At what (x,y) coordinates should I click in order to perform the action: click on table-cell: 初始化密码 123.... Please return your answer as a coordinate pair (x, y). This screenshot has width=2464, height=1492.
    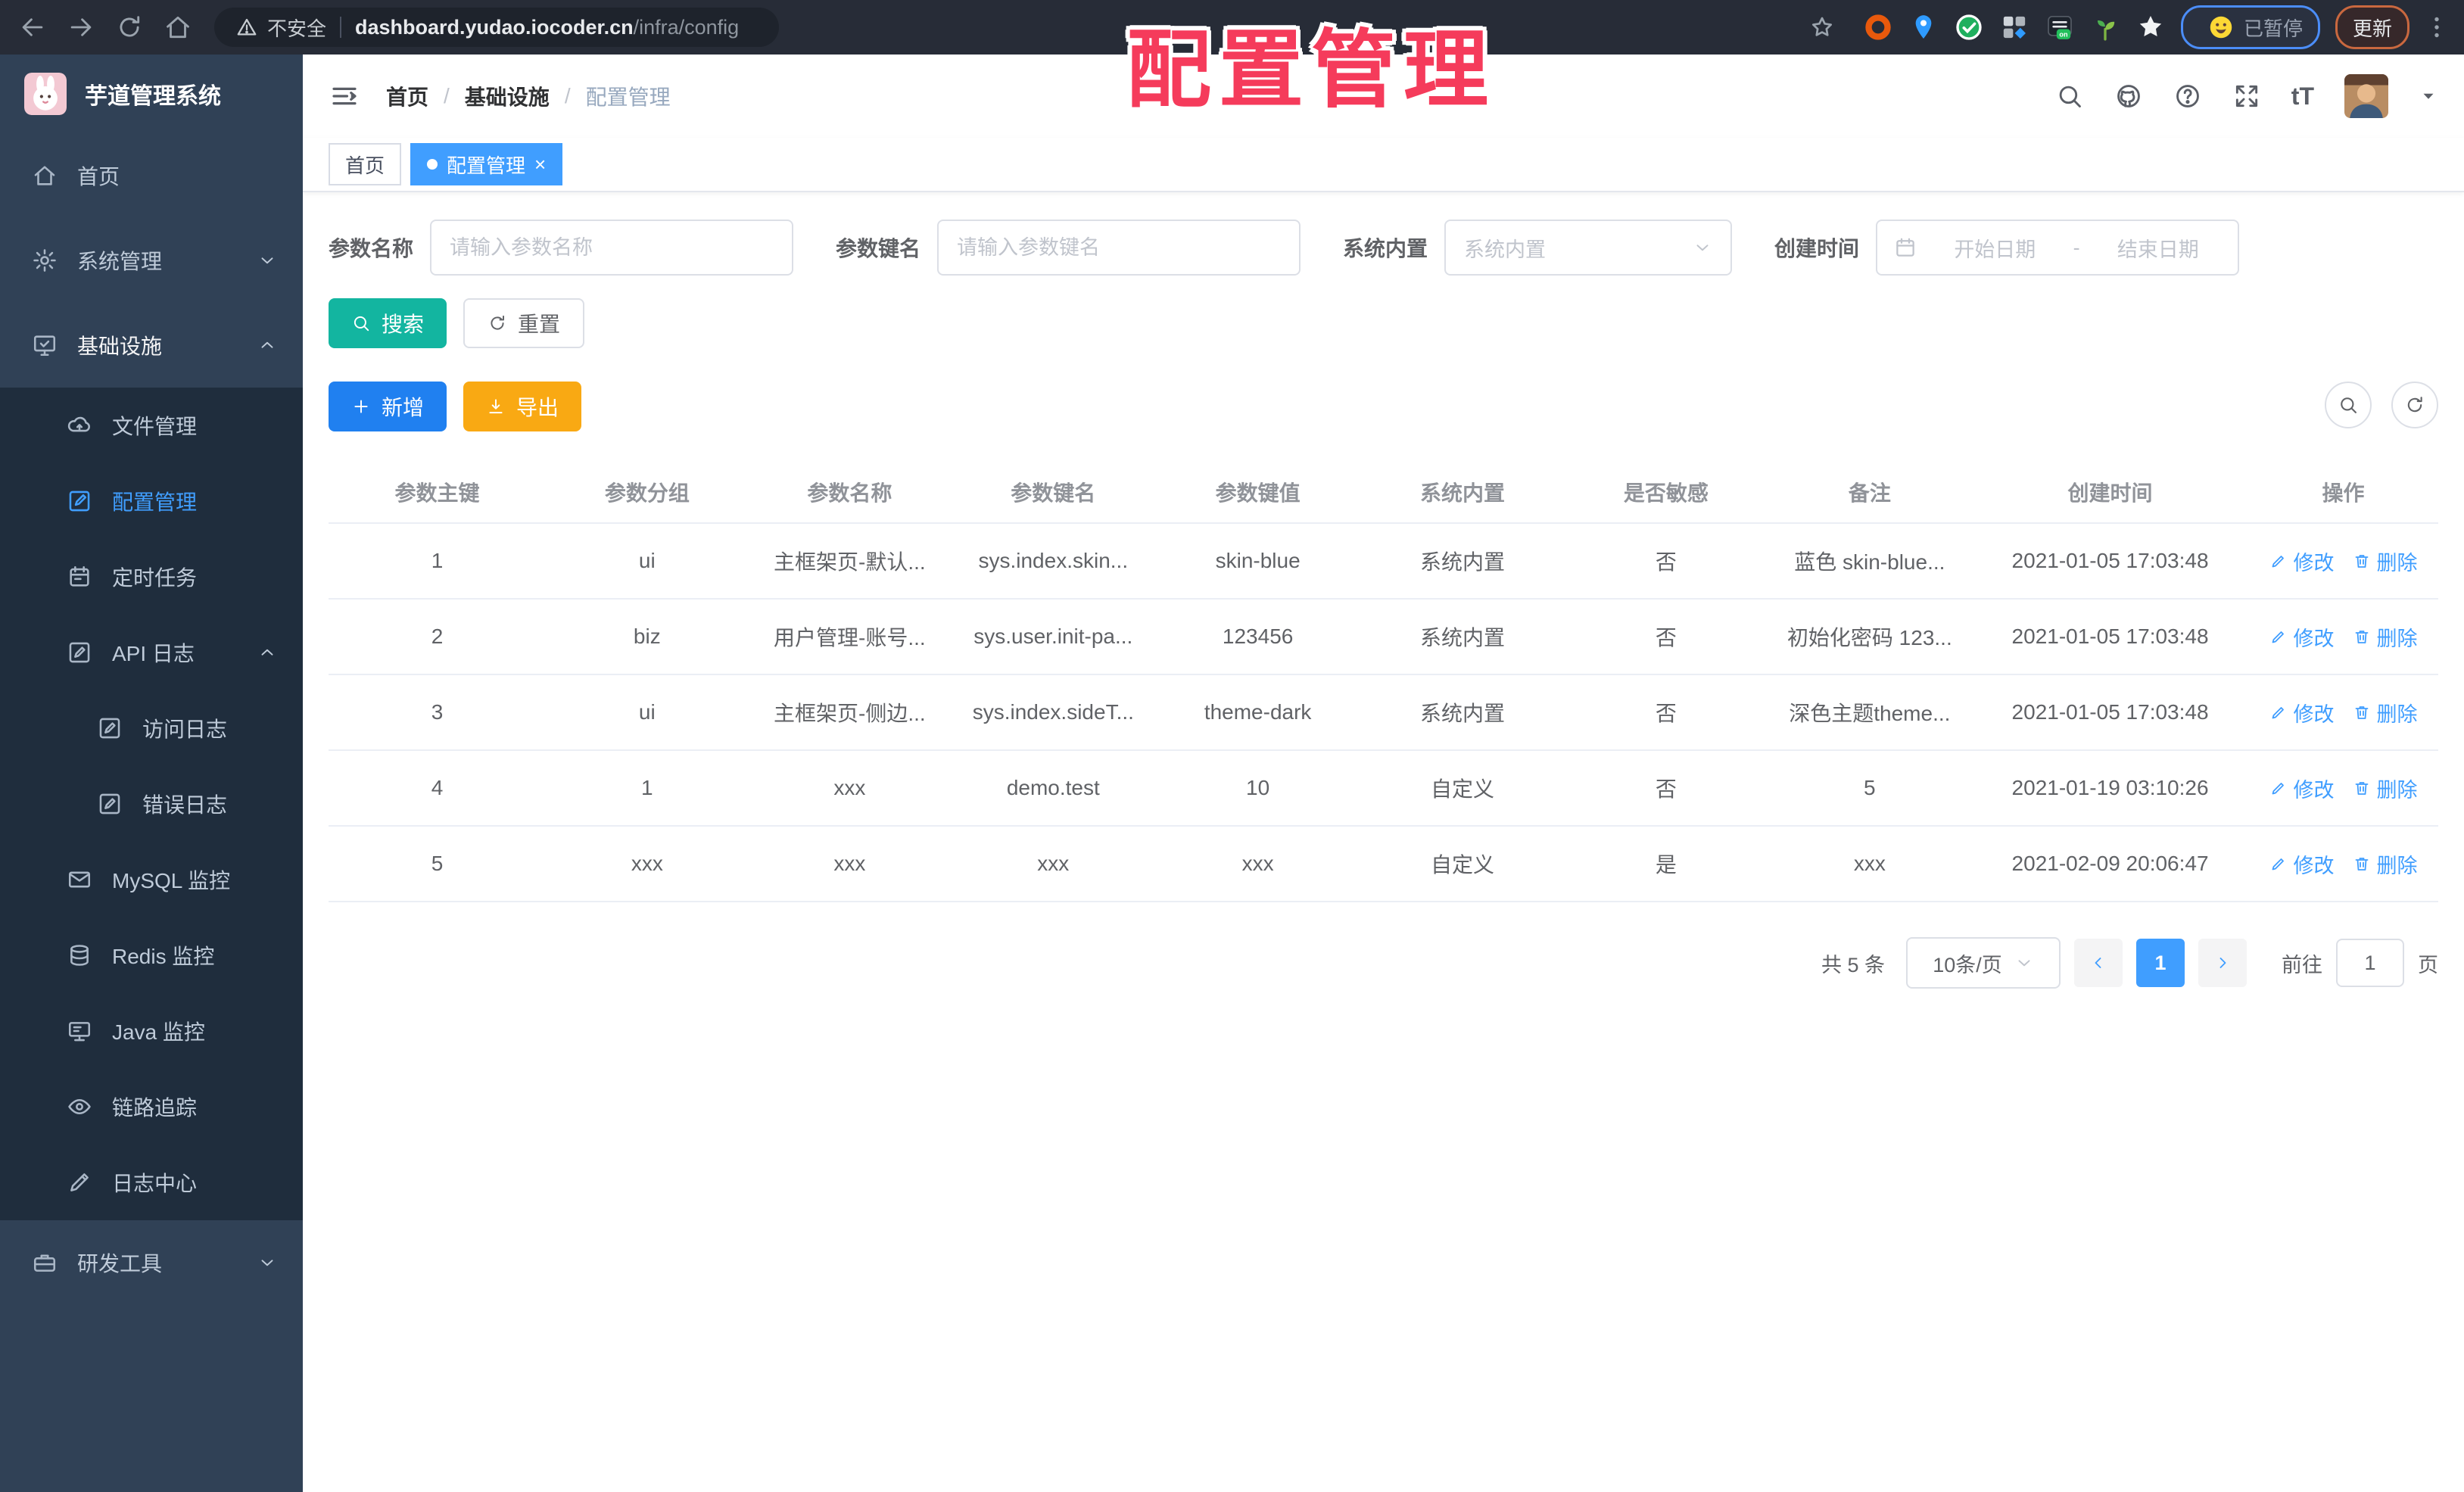
    Looking at the image, I should click on (1869, 637).